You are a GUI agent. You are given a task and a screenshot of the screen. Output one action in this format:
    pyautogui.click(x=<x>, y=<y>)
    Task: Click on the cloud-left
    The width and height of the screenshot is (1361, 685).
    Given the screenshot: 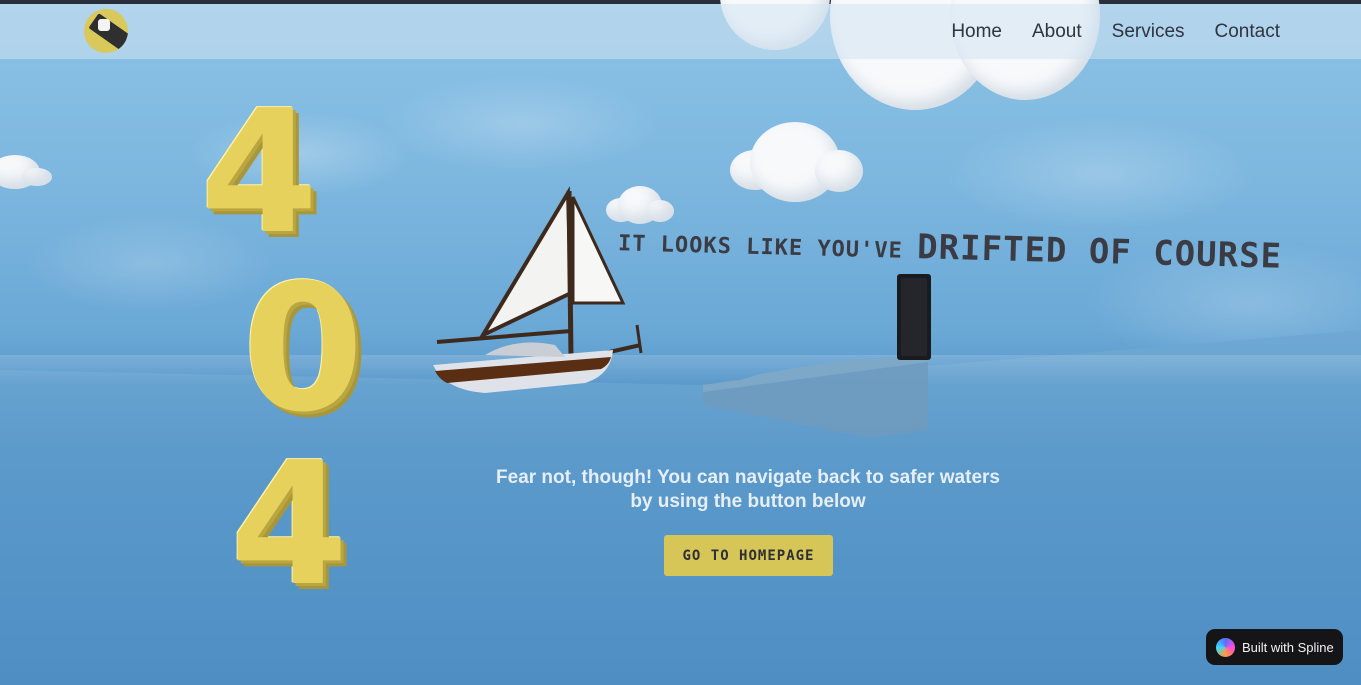 What is the action you would take?
    pyautogui.click(x=30, y=170)
    